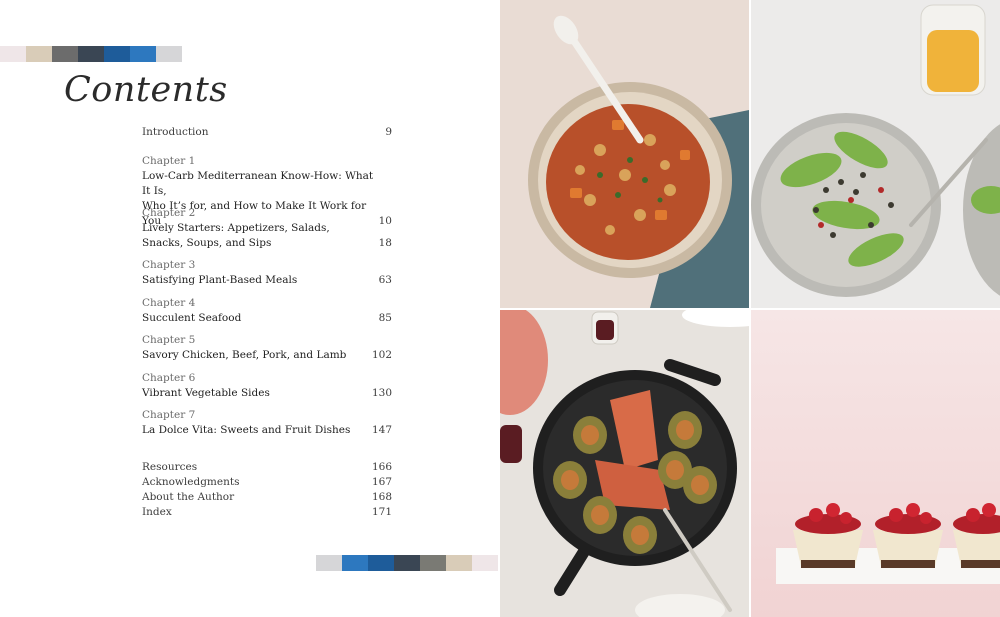 The height and width of the screenshot is (617, 1000). Describe the element at coordinates (207, 243) in the screenshot. I see `chapter-title: Snacks, Soups, and Sips` at that location.